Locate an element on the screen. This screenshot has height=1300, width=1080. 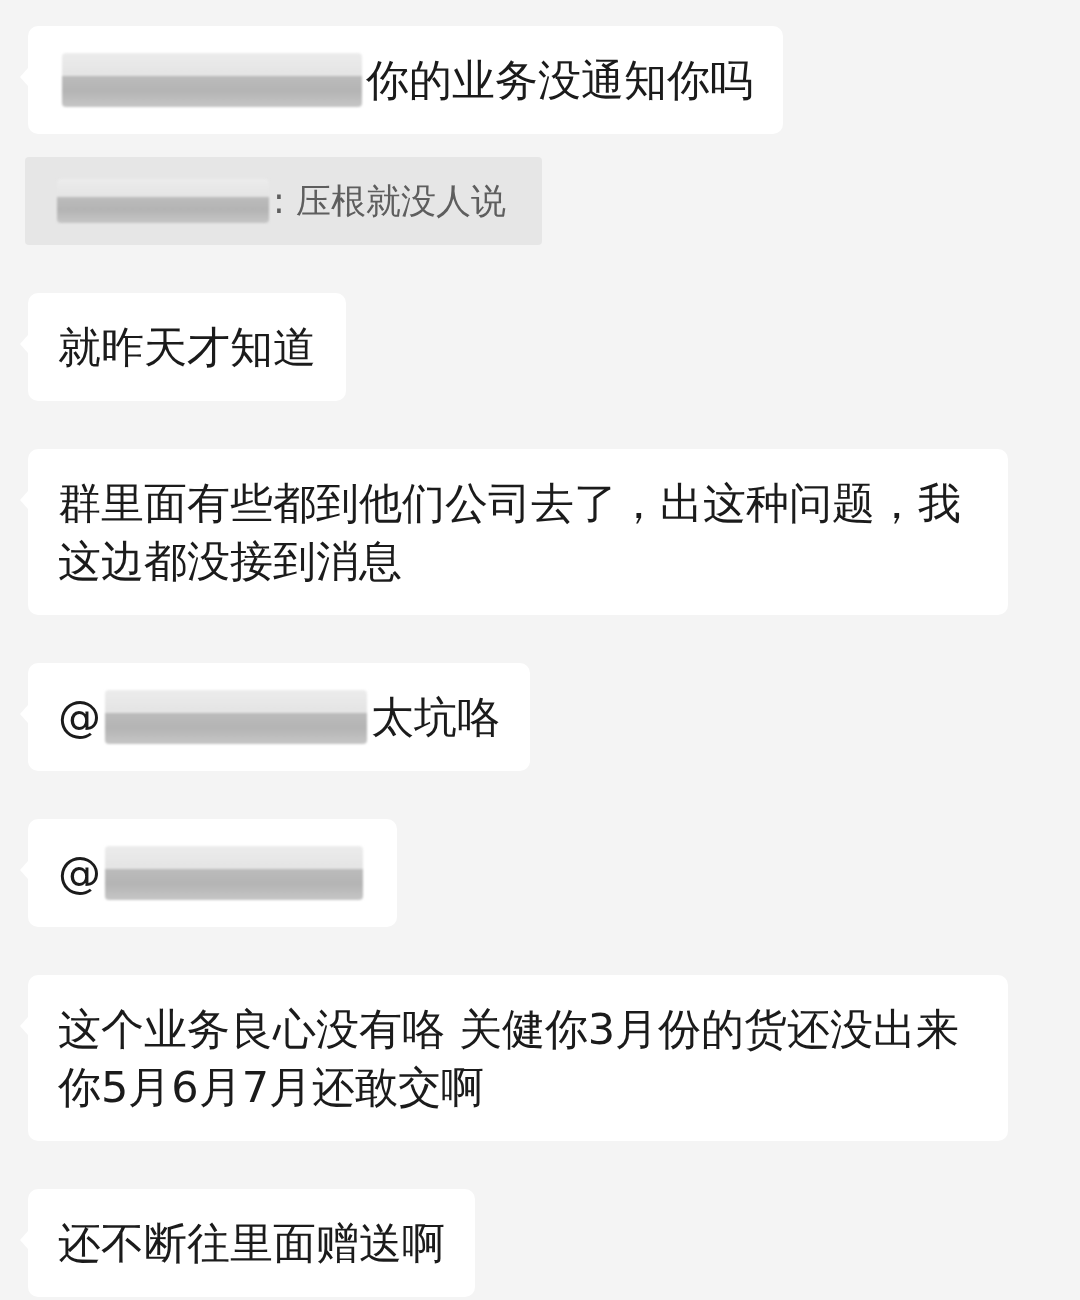
quote-text: : 压根就没人说 is located at coordinates (389, 201).